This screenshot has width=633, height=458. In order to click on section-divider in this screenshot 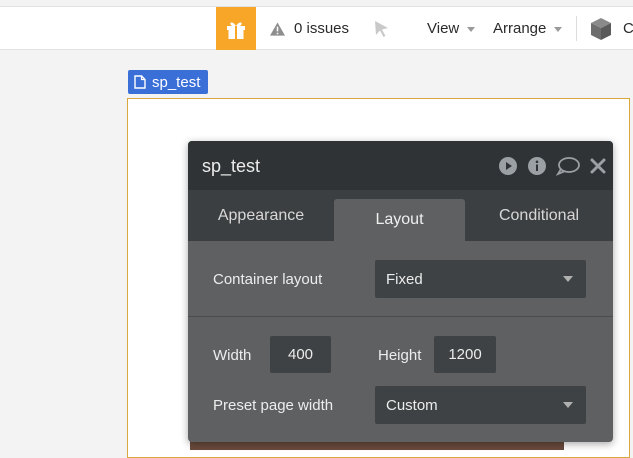, I will do `click(400, 316)`.